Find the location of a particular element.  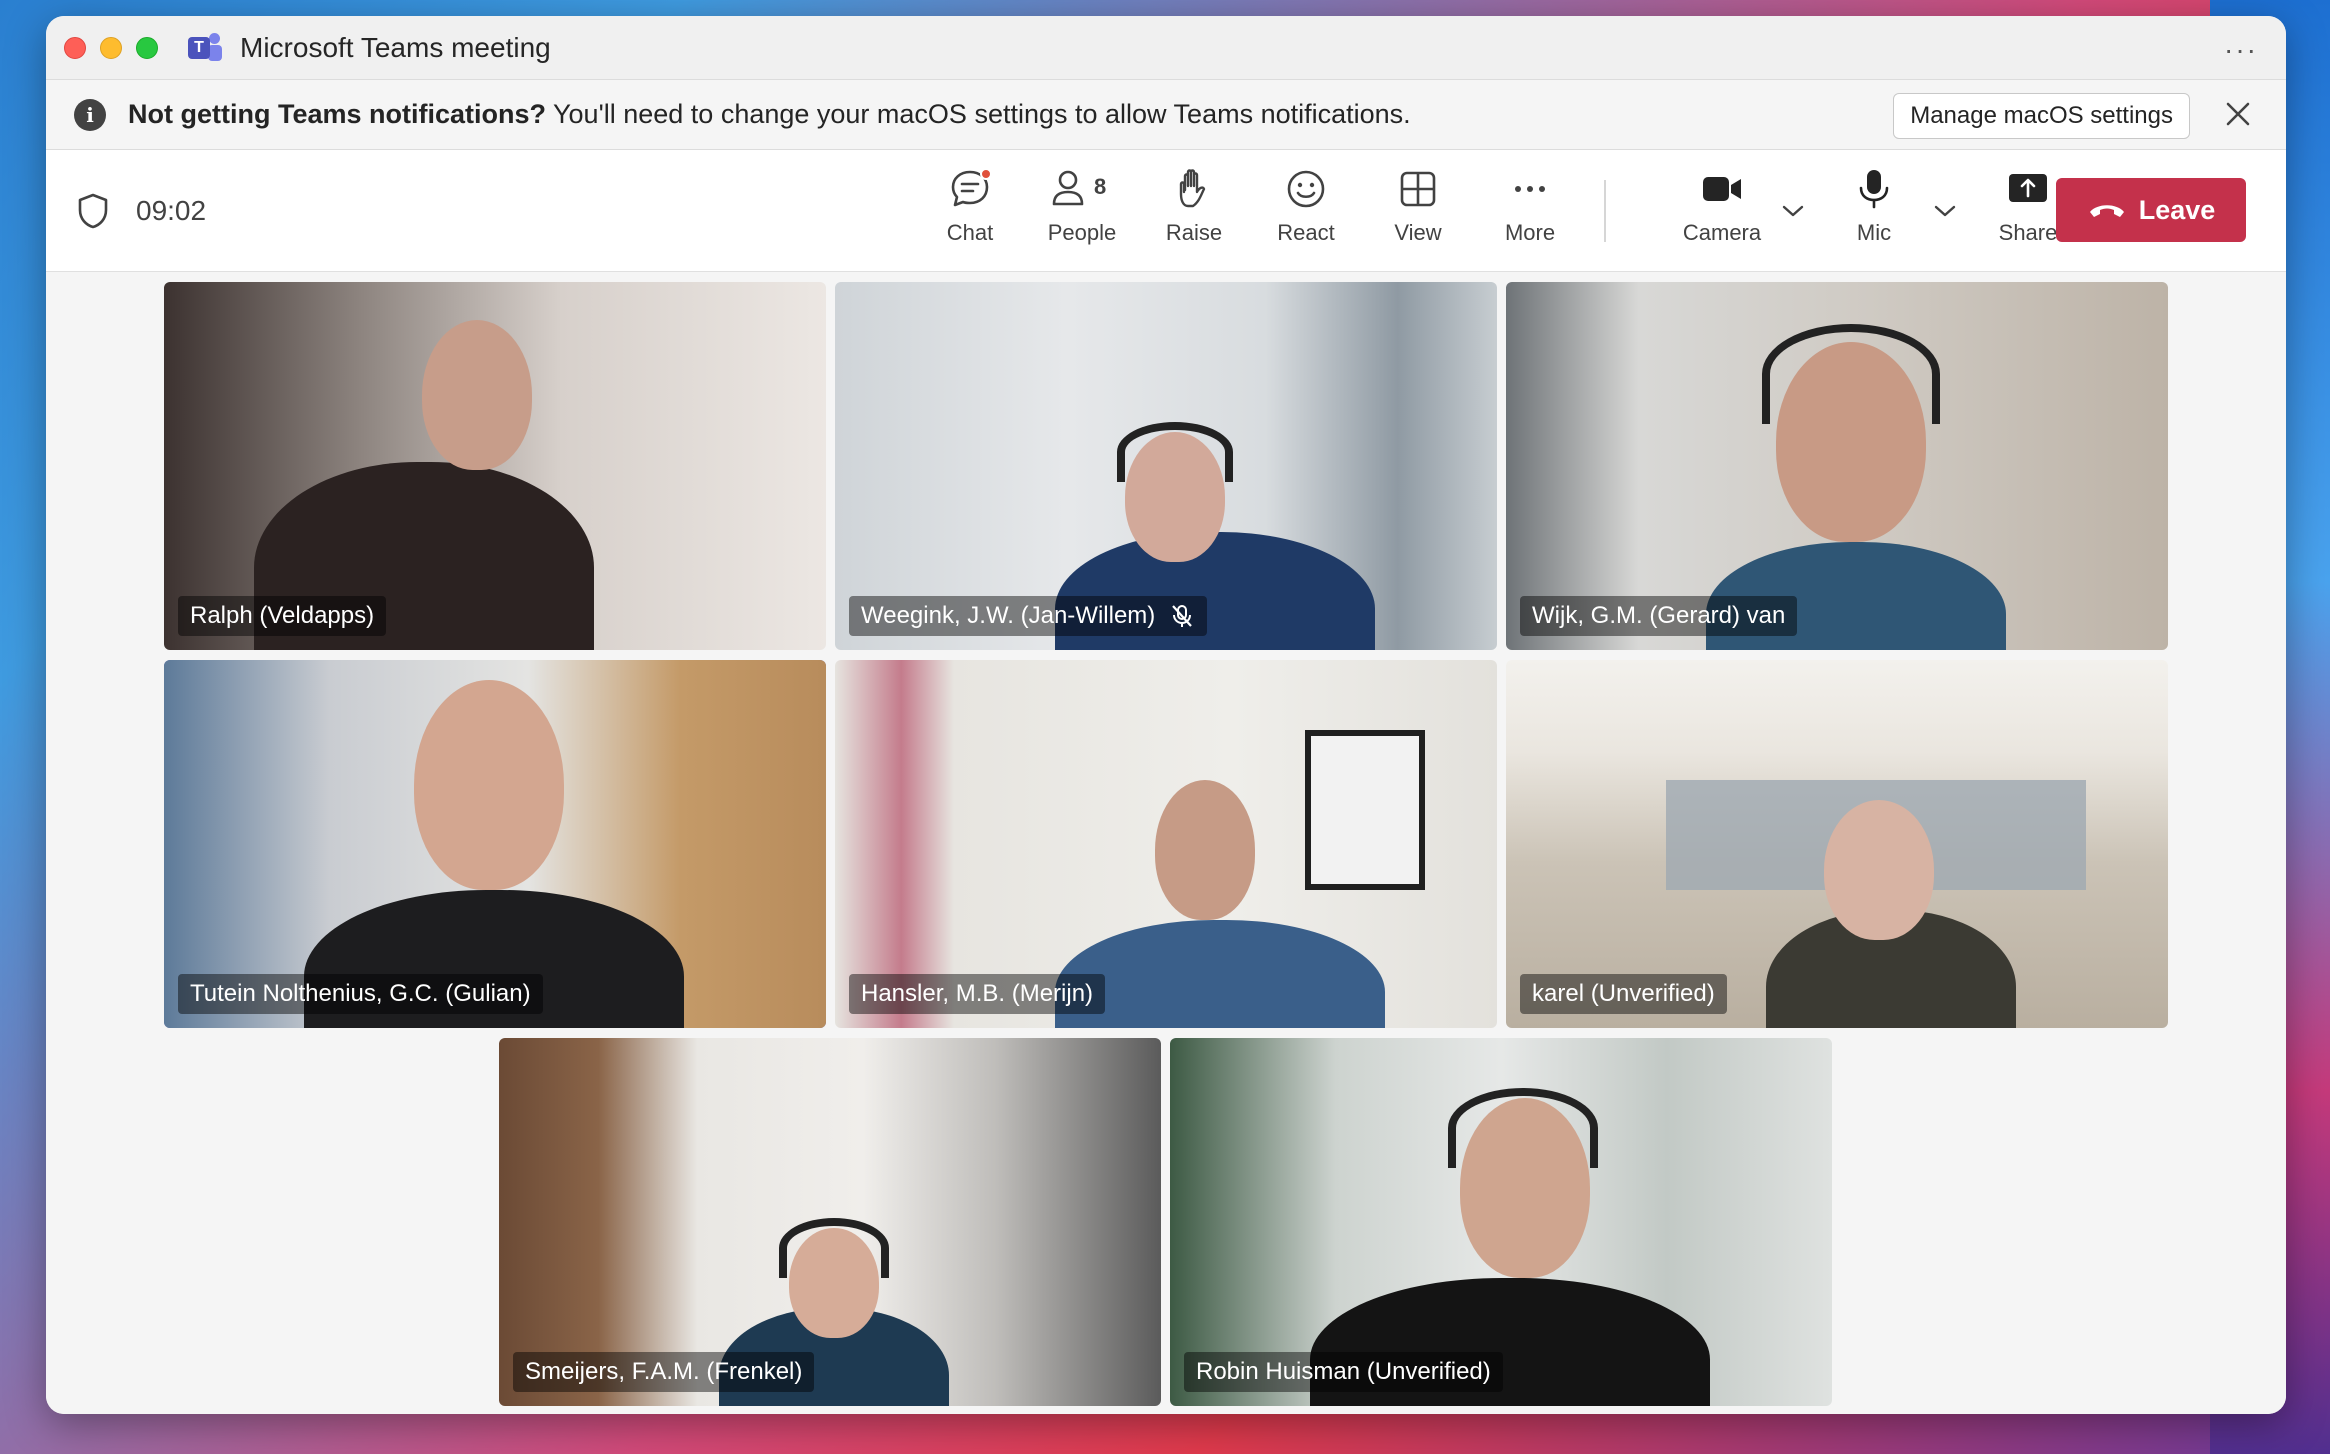

participant-name: Wijk, G.M. (Gerard) van is located at coordinates (1659, 615).